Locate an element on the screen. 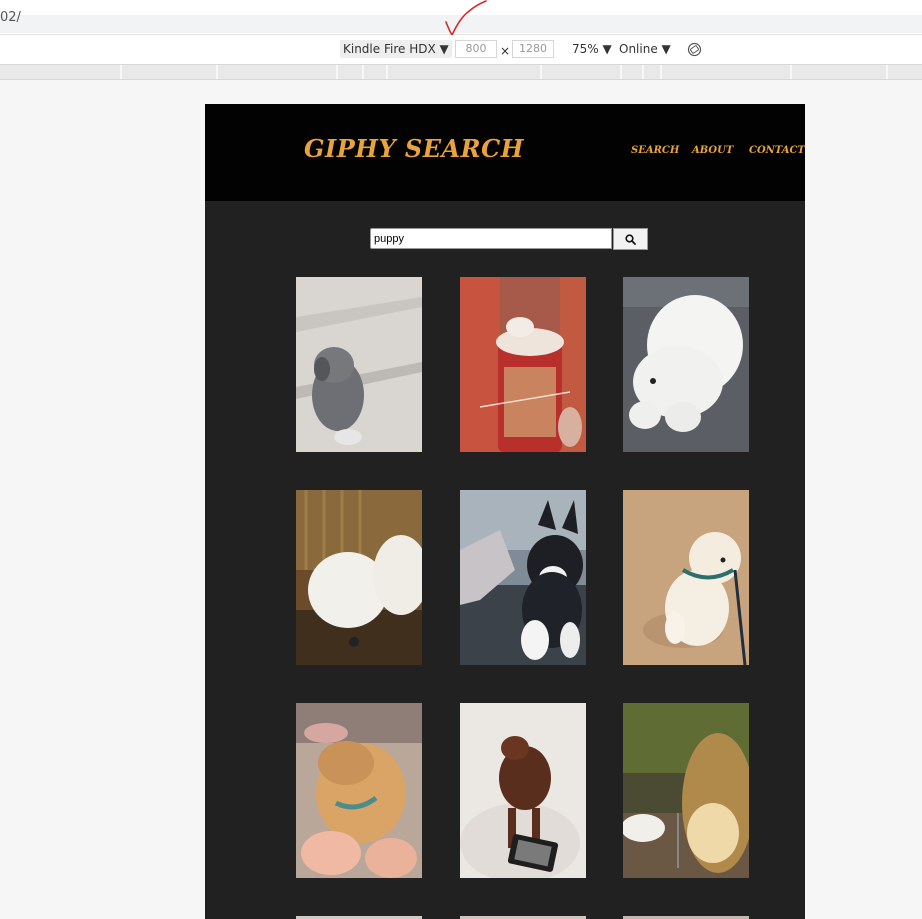 This screenshot has height=919, width=922. height-input: 1280 is located at coordinates (533, 49).